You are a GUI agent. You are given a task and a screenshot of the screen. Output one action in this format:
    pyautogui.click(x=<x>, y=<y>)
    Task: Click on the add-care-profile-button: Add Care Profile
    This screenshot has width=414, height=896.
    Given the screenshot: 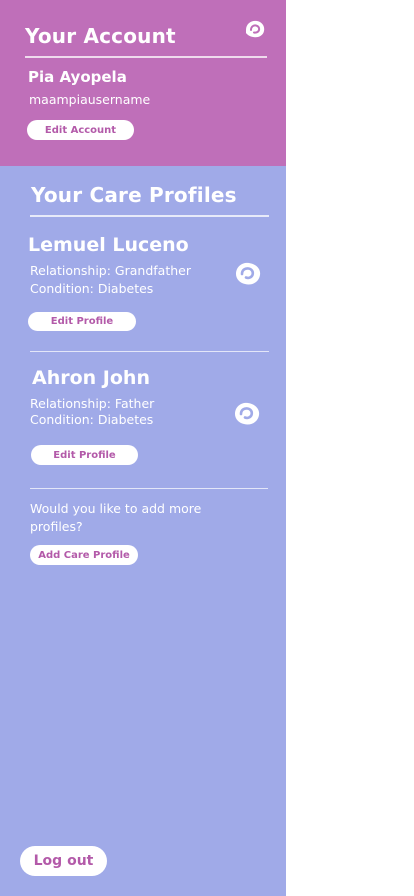 What is the action you would take?
    pyautogui.click(x=84, y=555)
    